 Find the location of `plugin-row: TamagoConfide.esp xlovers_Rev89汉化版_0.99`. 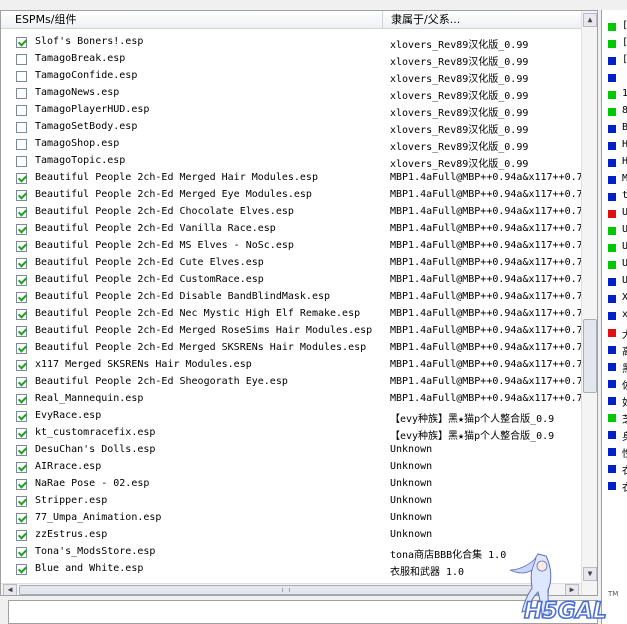

plugin-row: TamagoConfide.esp xlovers_Rev89汉化版_0.99 is located at coordinates (291, 77).